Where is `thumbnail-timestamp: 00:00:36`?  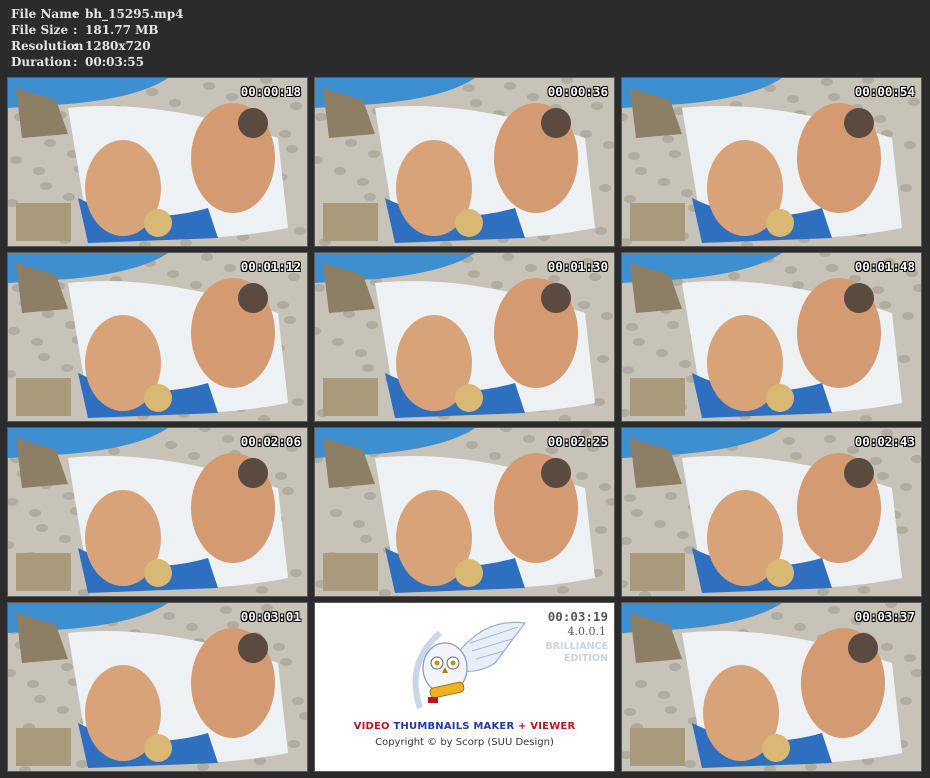
thumbnail-timestamp: 00:00:36 is located at coordinates (577, 91).